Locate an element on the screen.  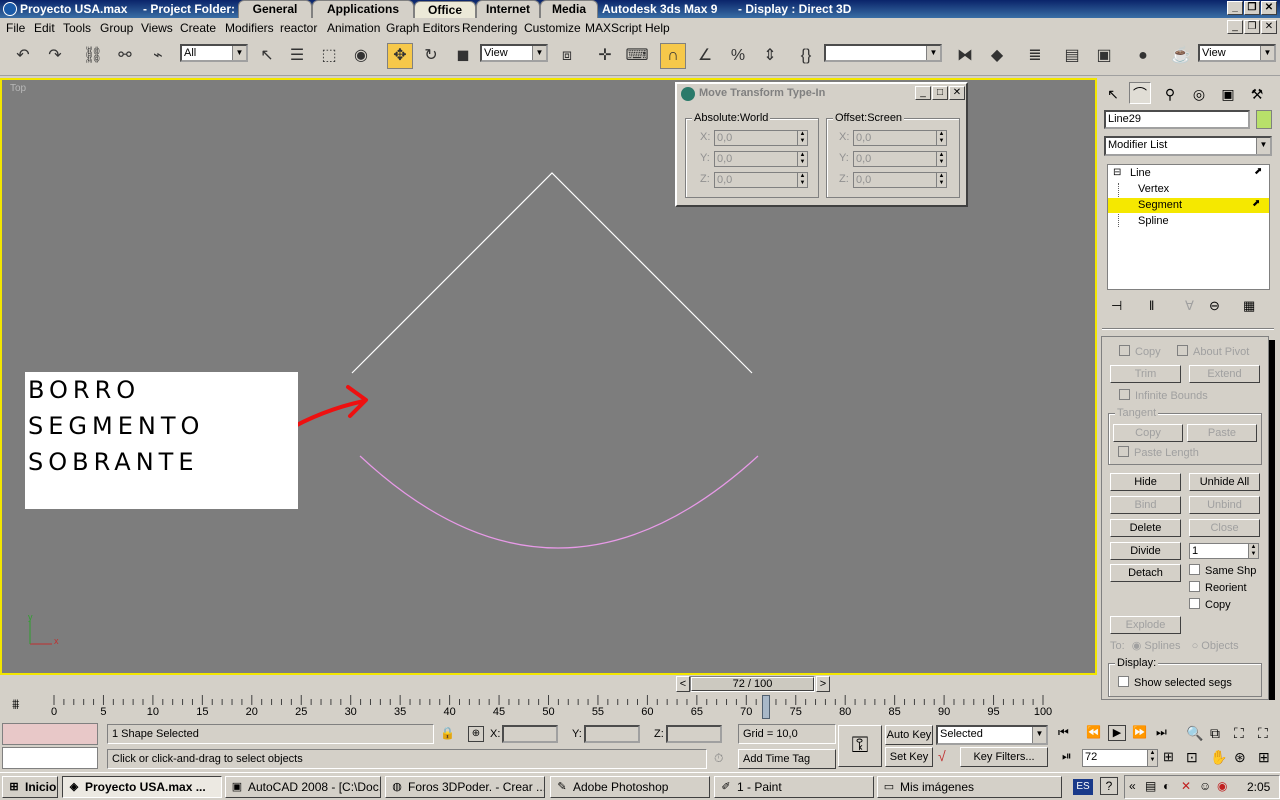
maxscript-listener-white is located at coordinates (50, 758).